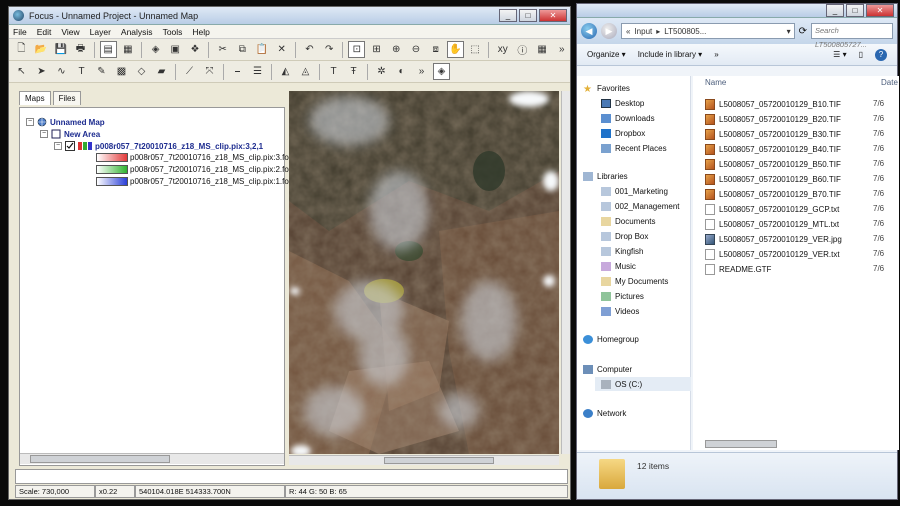 The image size is (900, 506). What do you see at coordinates (606, 54) in the screenshot?
I see `organize-button: Organize ▾` at bounding box center [606, 54].